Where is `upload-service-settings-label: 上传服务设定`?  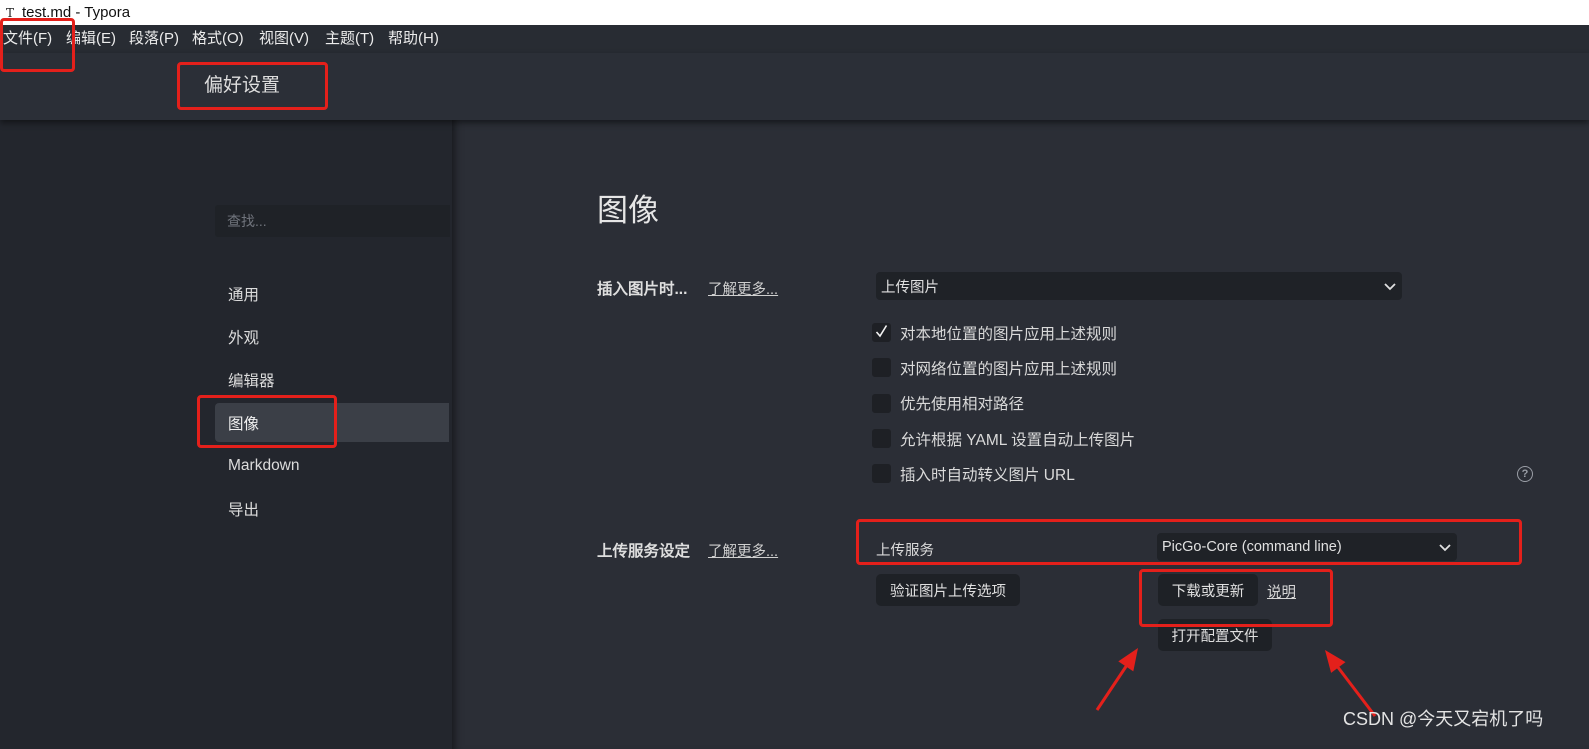 upload-service-settings-label: 上传服务设定 is located at coordinates (644, 551).